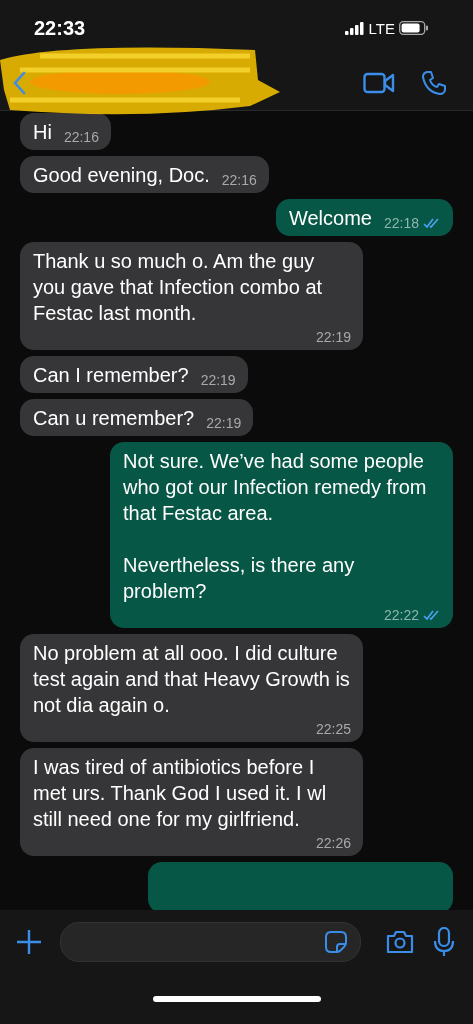 This screenshot has height=1024, width=473. I want to click on signal-icon, so click(354, 28).